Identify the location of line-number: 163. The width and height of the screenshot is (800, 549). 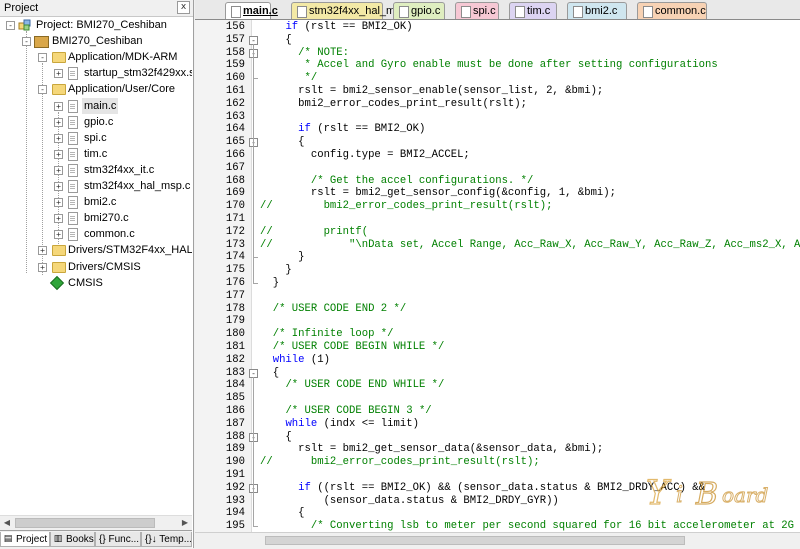
(235, 116).